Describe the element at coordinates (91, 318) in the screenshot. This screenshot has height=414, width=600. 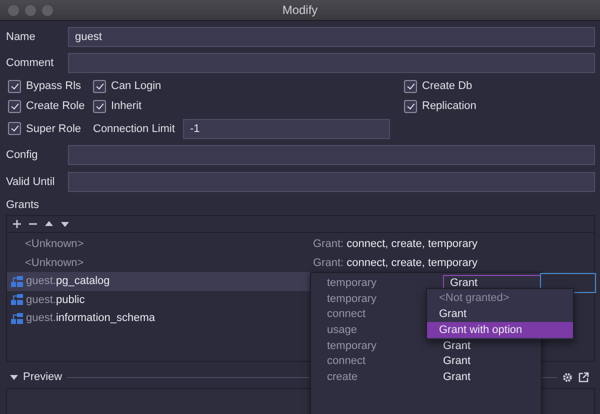
I see `object-name: guest.information_schema` at that location.